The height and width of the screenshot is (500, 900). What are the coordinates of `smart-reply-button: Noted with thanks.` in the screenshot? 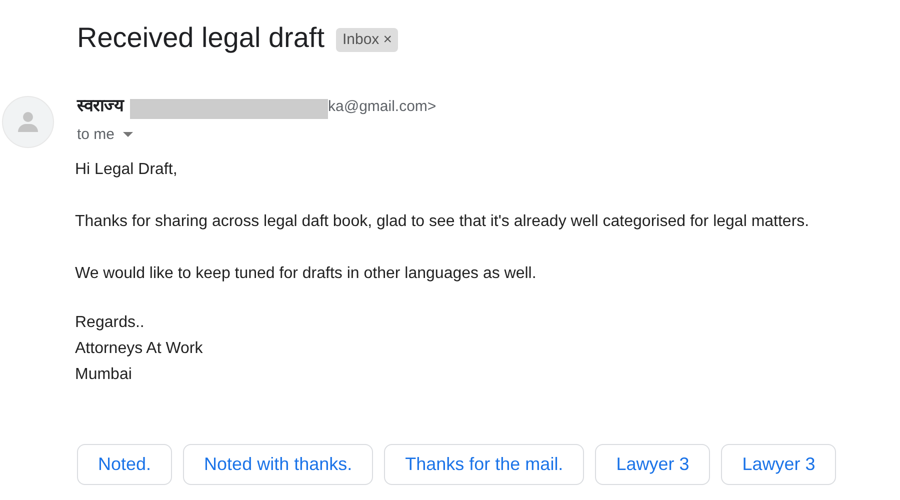 It's located at (278, 464).